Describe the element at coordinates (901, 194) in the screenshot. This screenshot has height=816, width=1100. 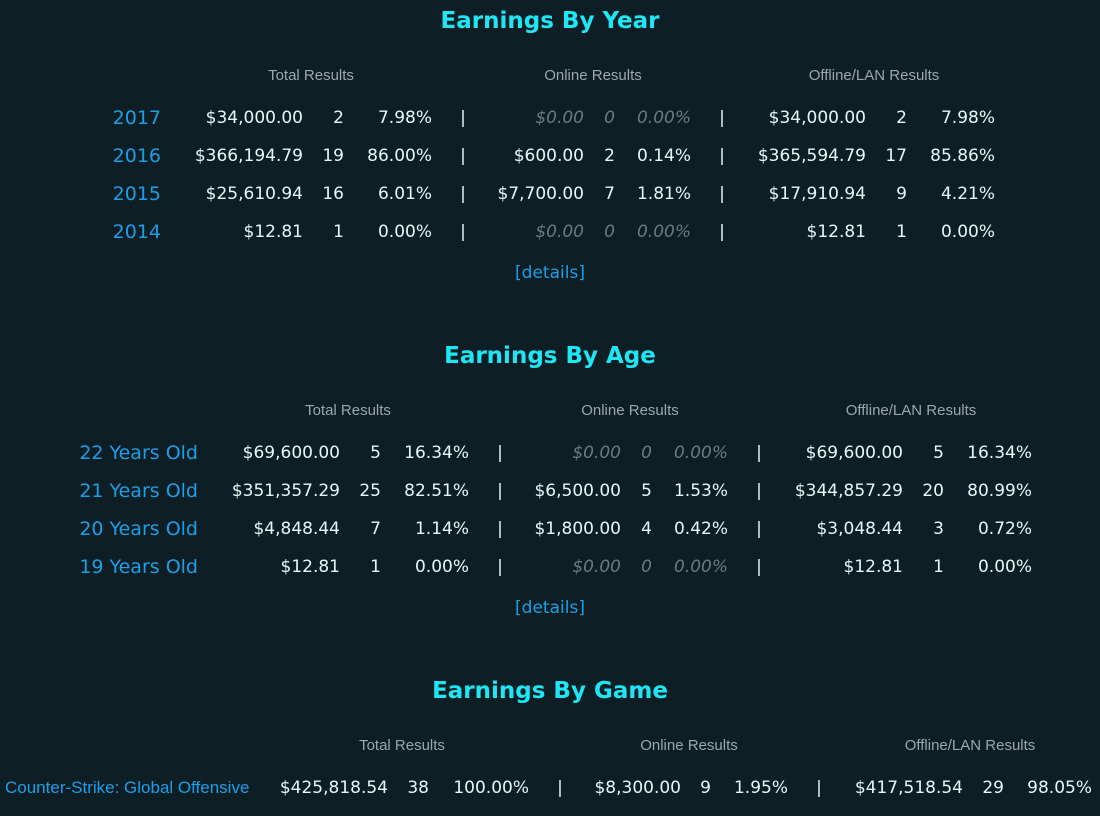
I see `offline-count: 9` at that location.